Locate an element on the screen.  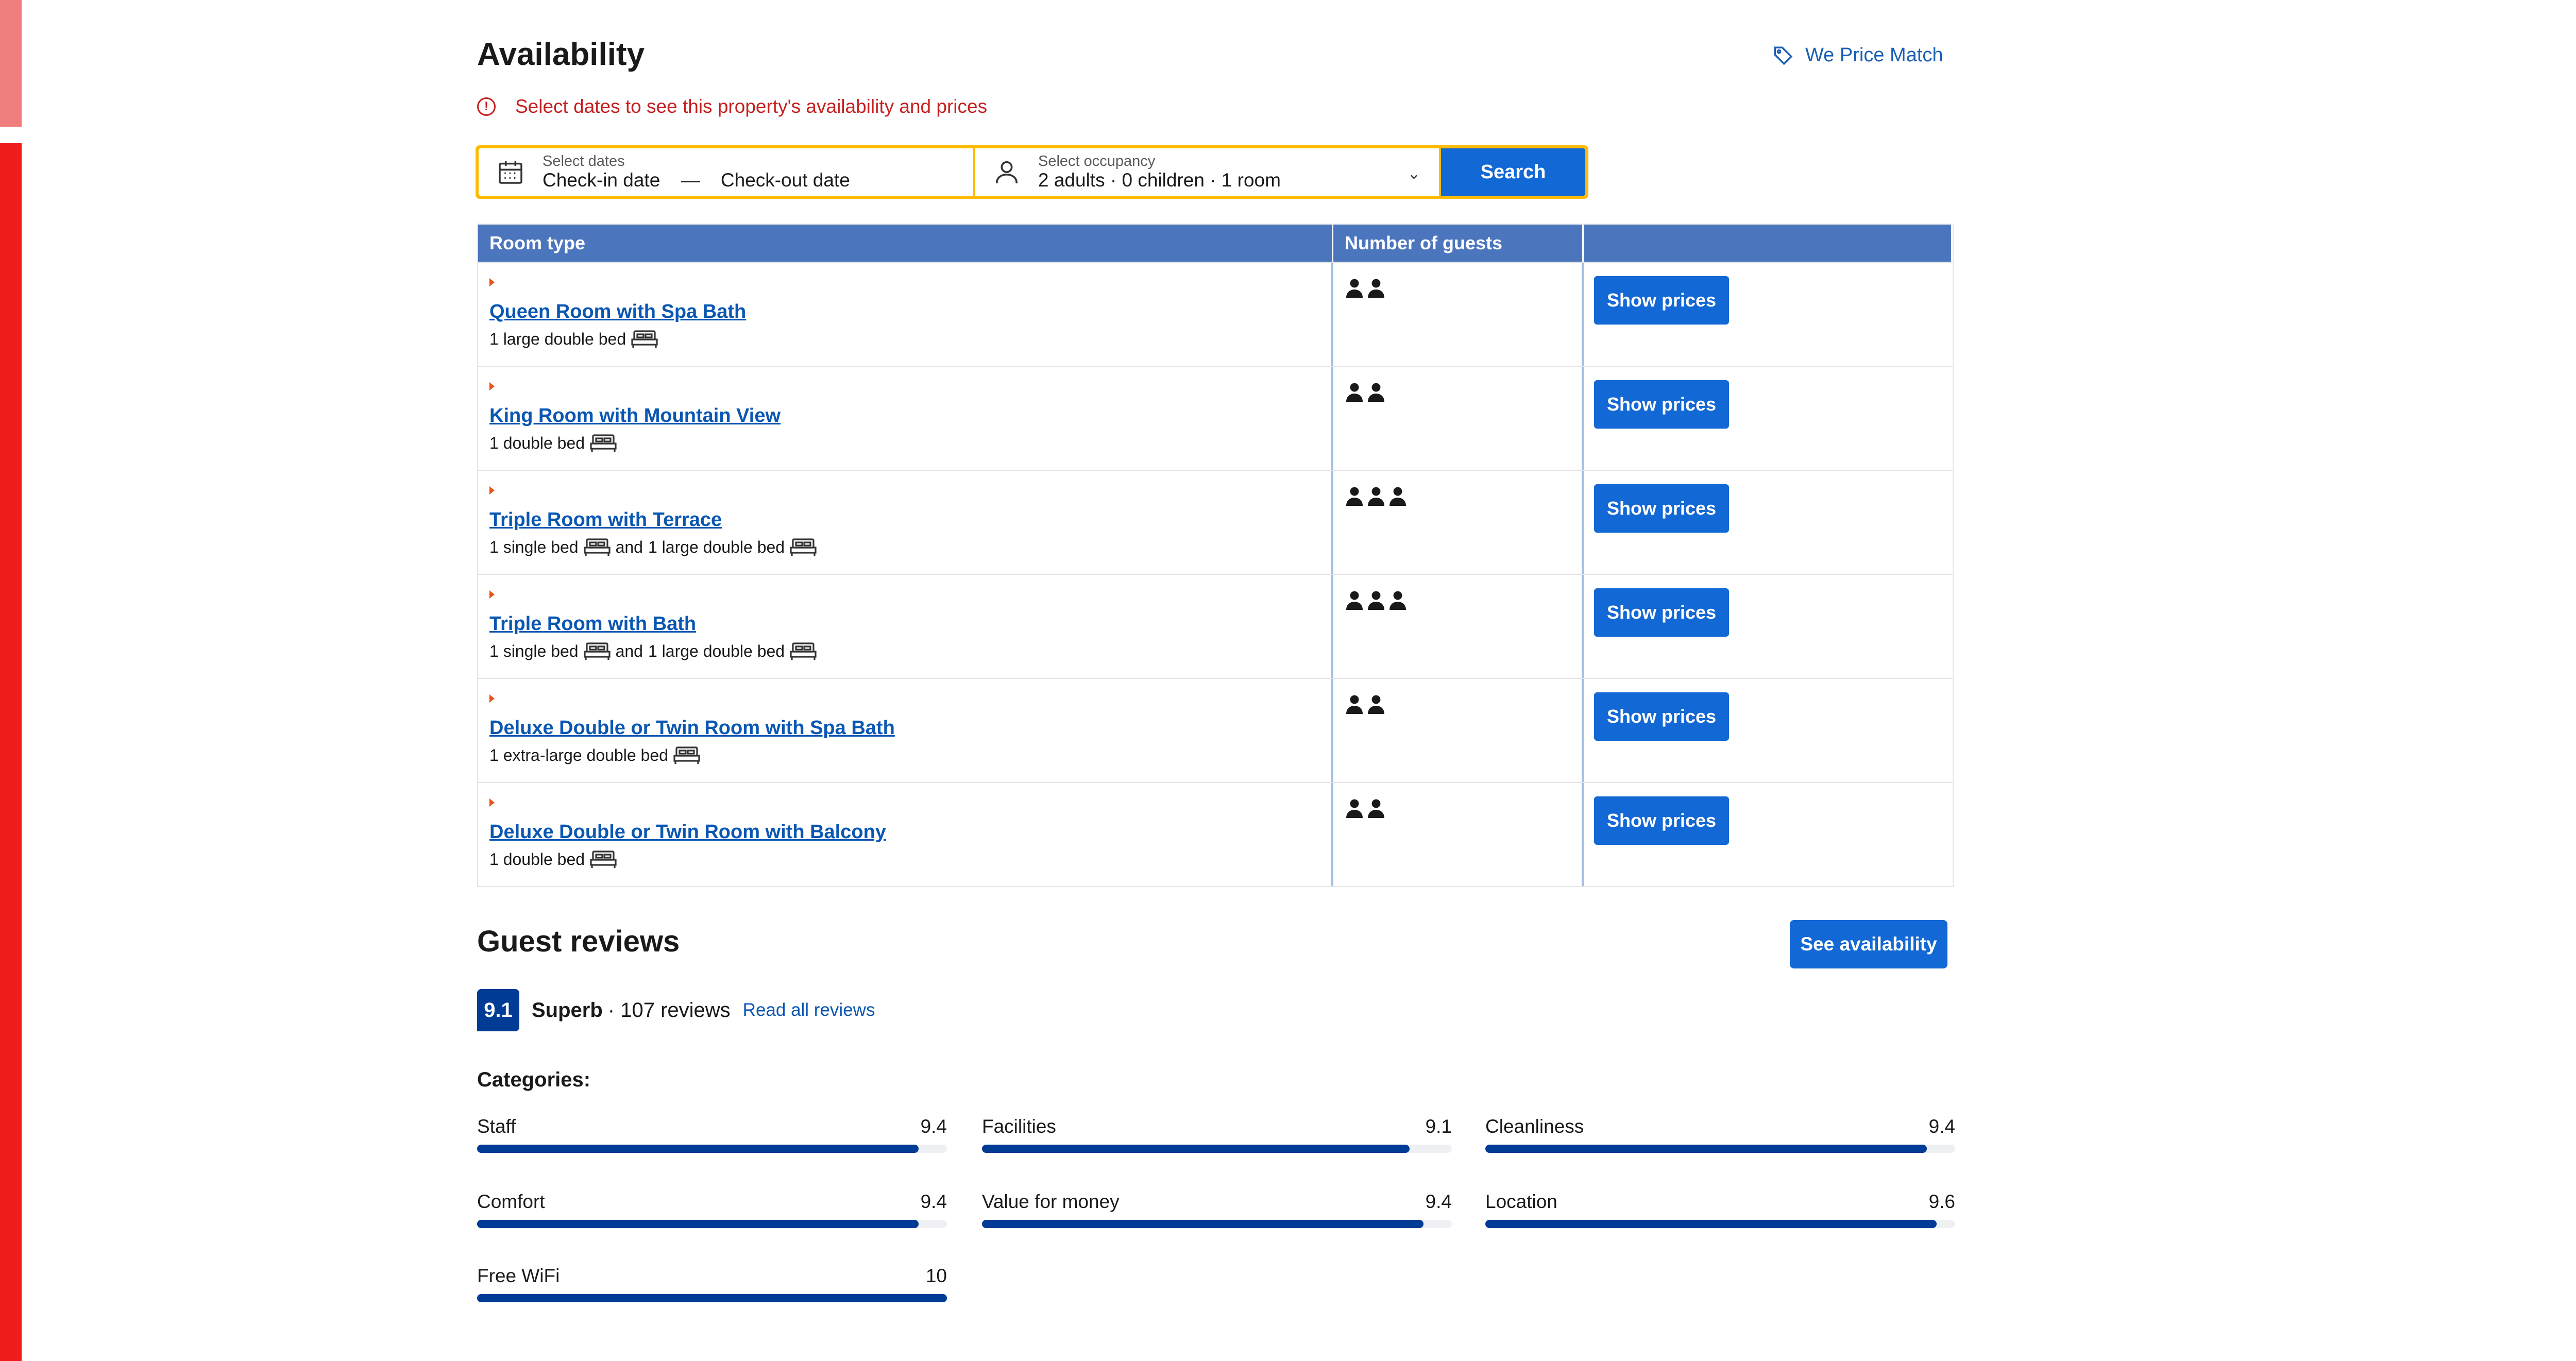
price-match-label: We Price Match is located at coordinates (1874, 55).